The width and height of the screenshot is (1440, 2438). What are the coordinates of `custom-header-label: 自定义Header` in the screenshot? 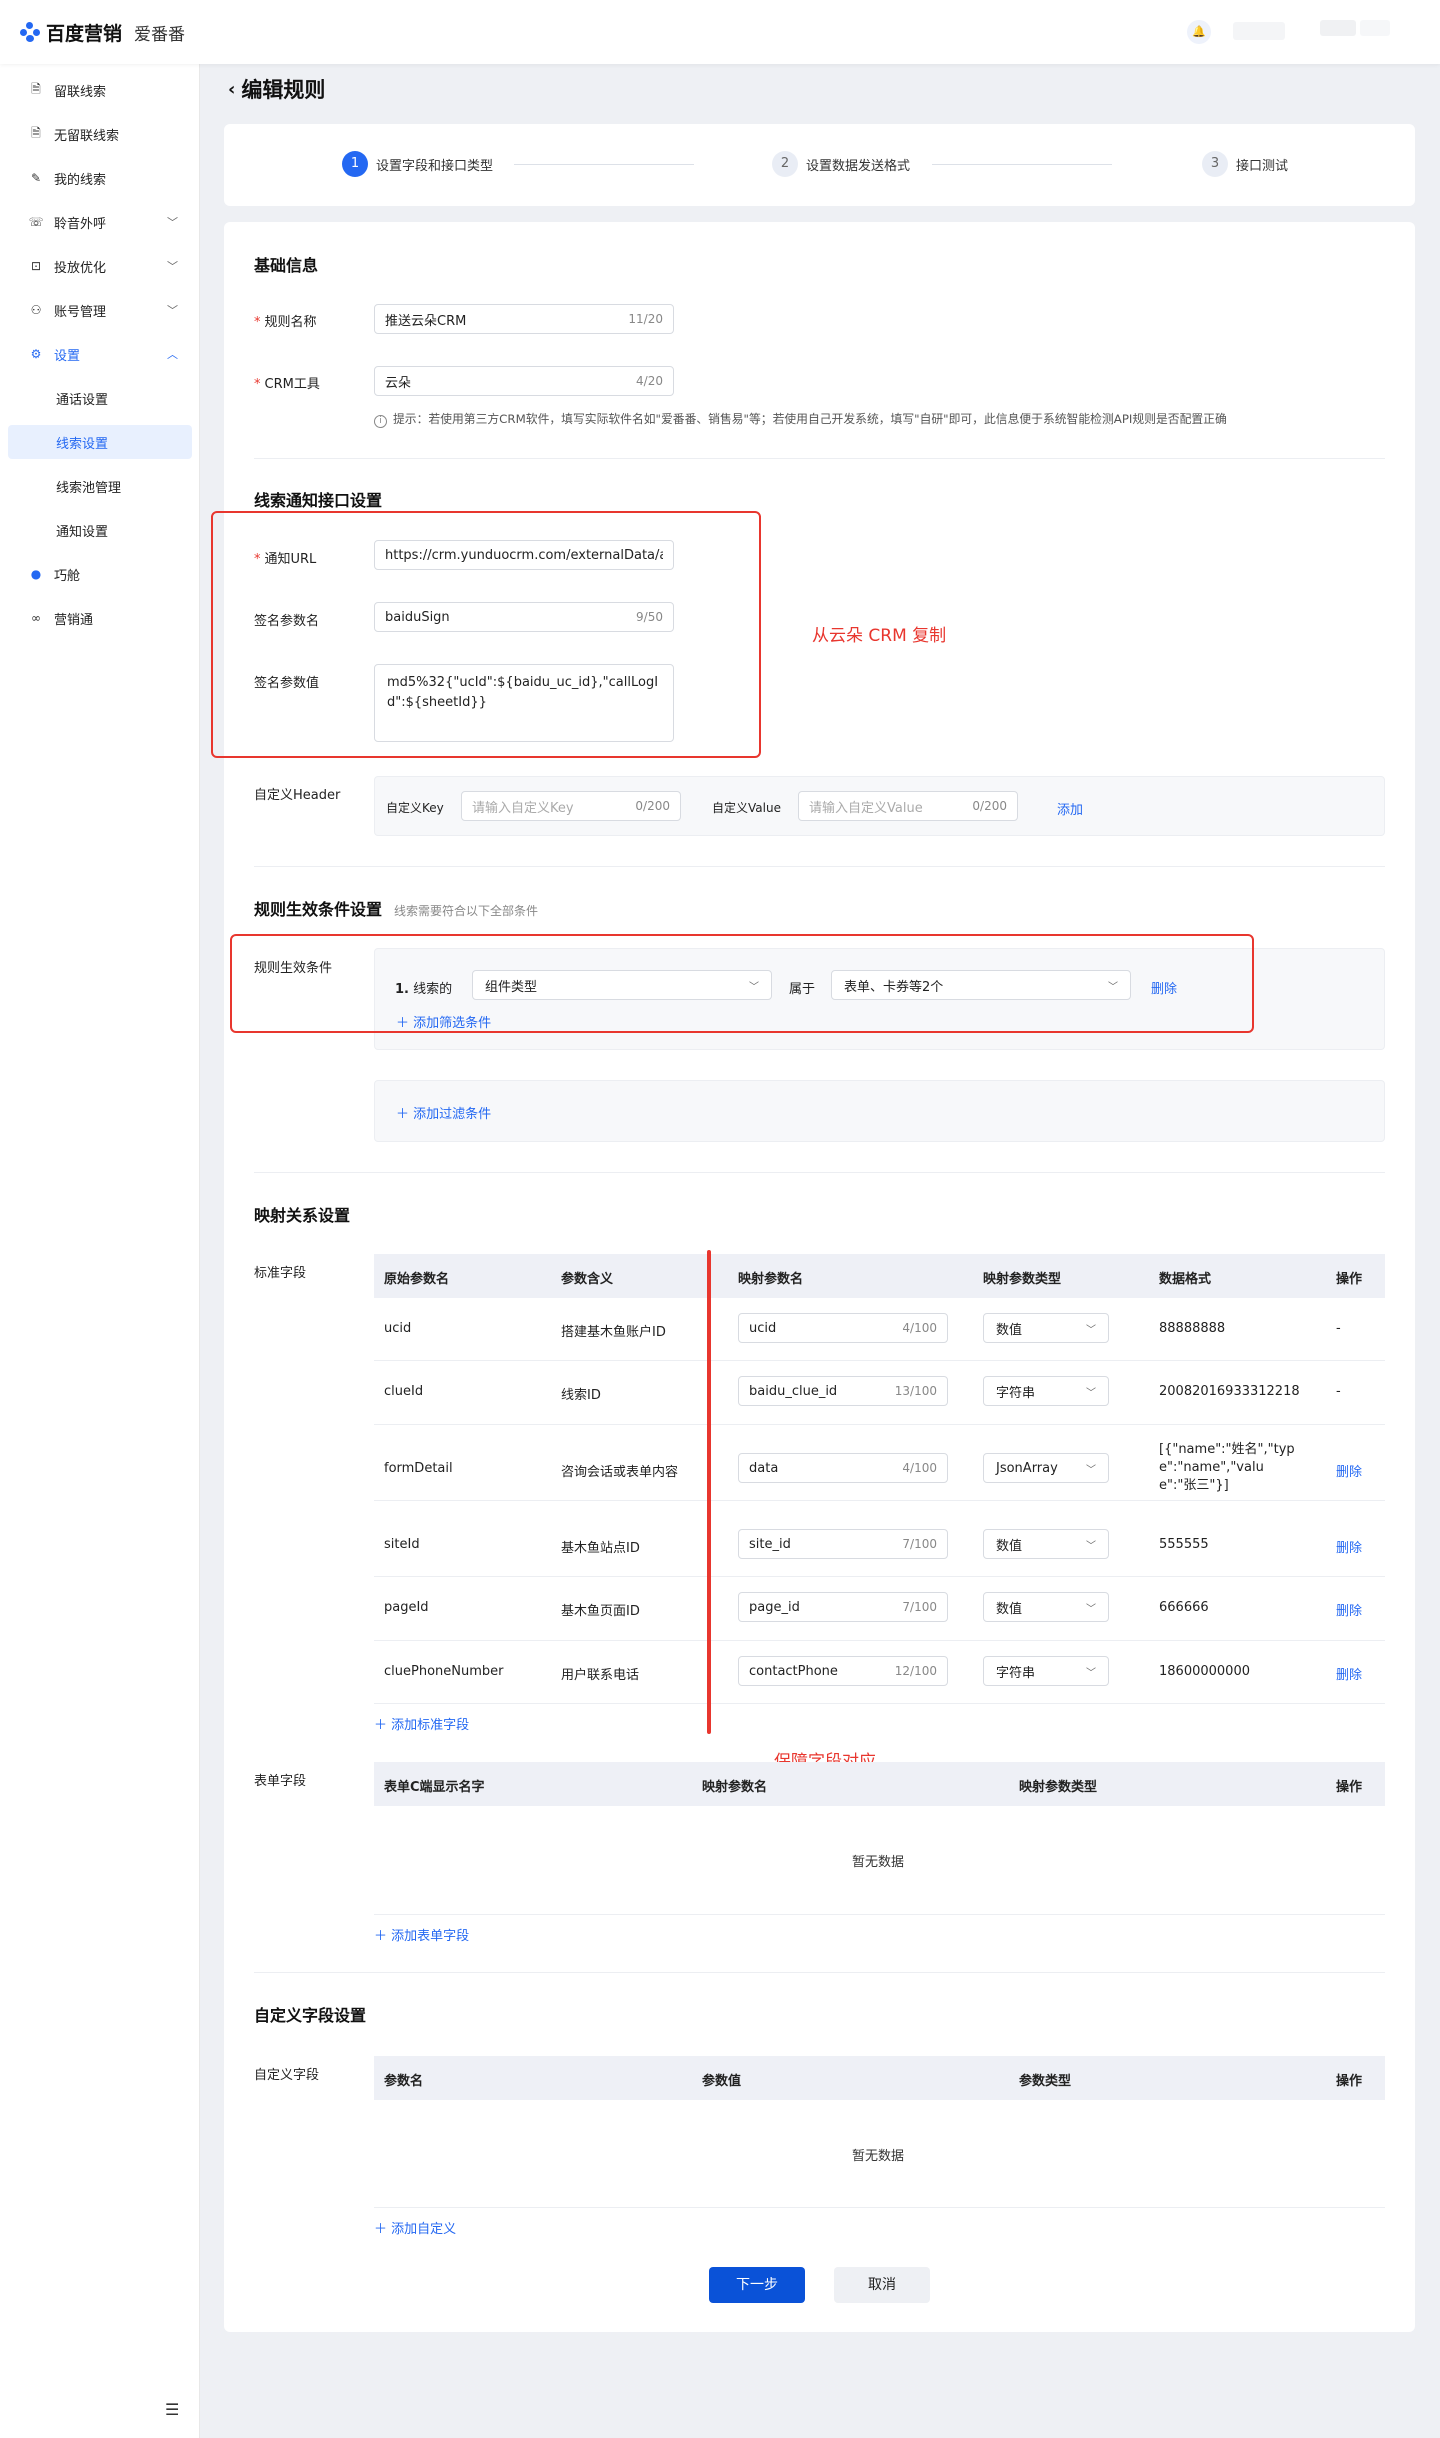 It's located at (297, 795).